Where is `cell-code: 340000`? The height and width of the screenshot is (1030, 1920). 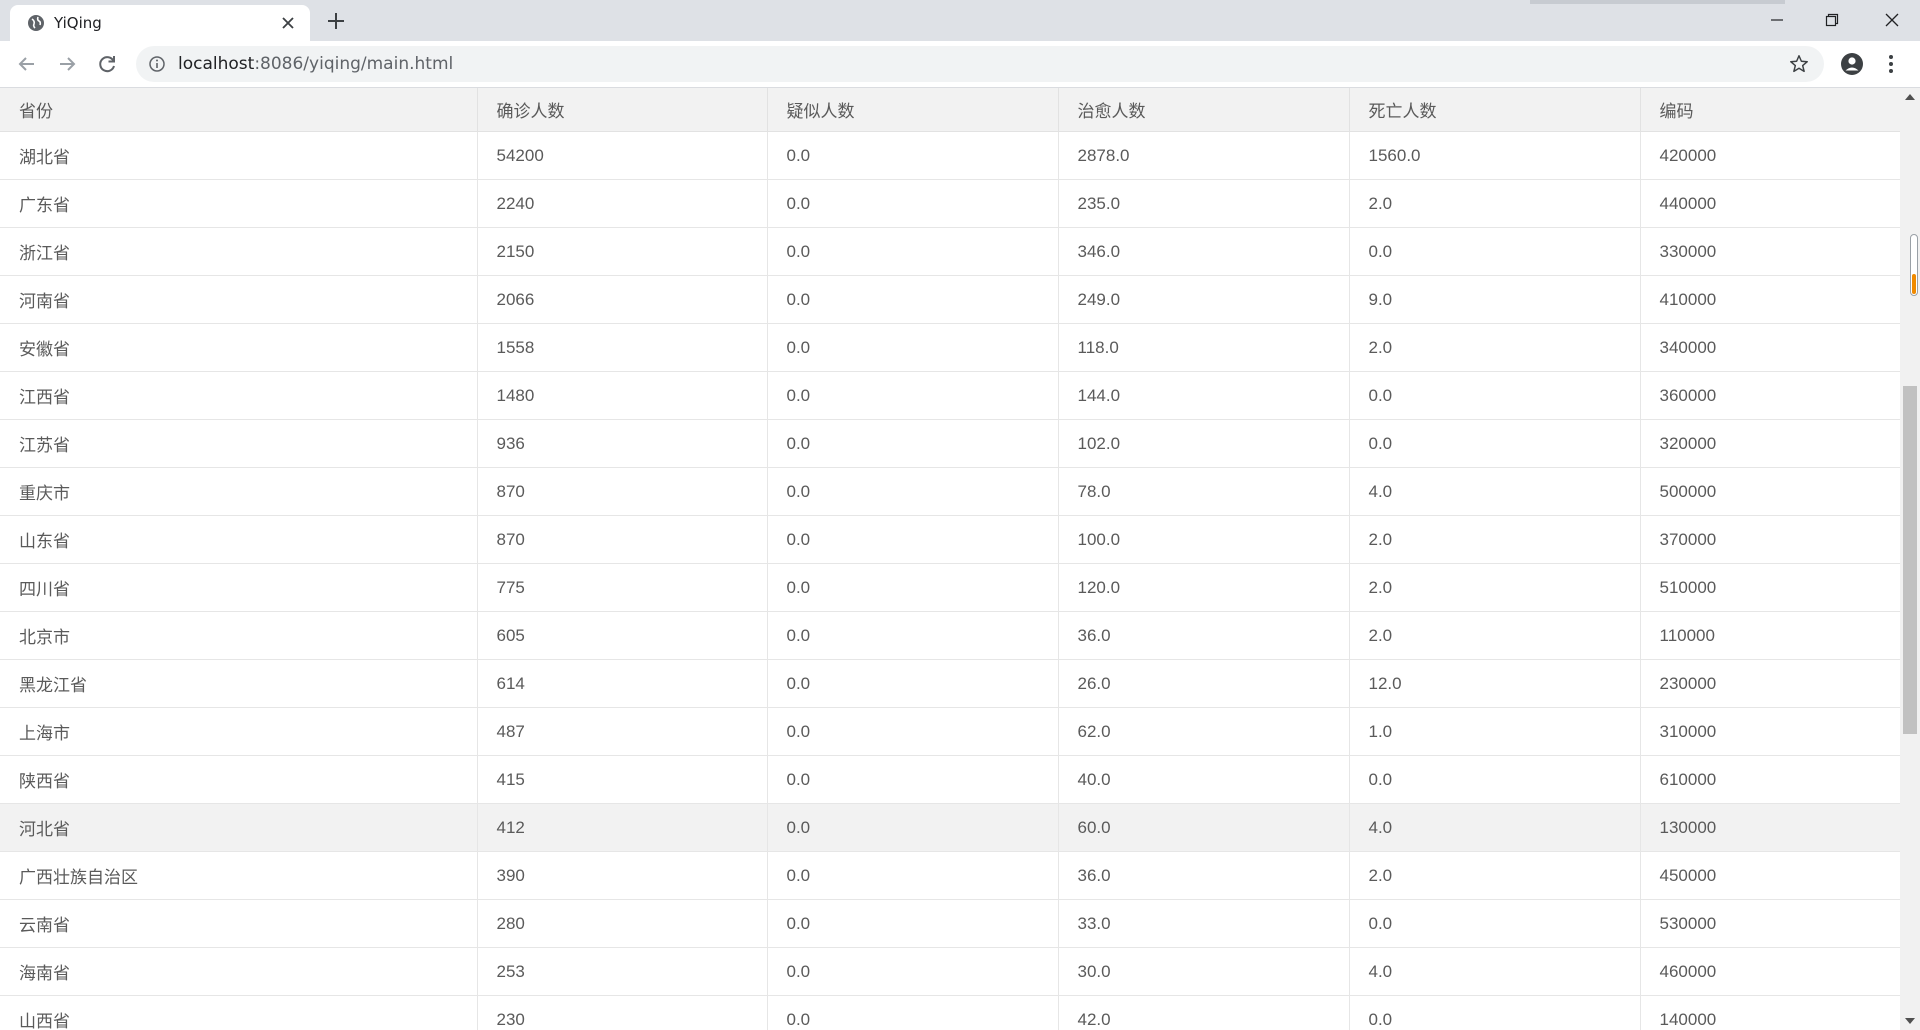
cell-code: 340000 is located at coordinates (1770, 347).